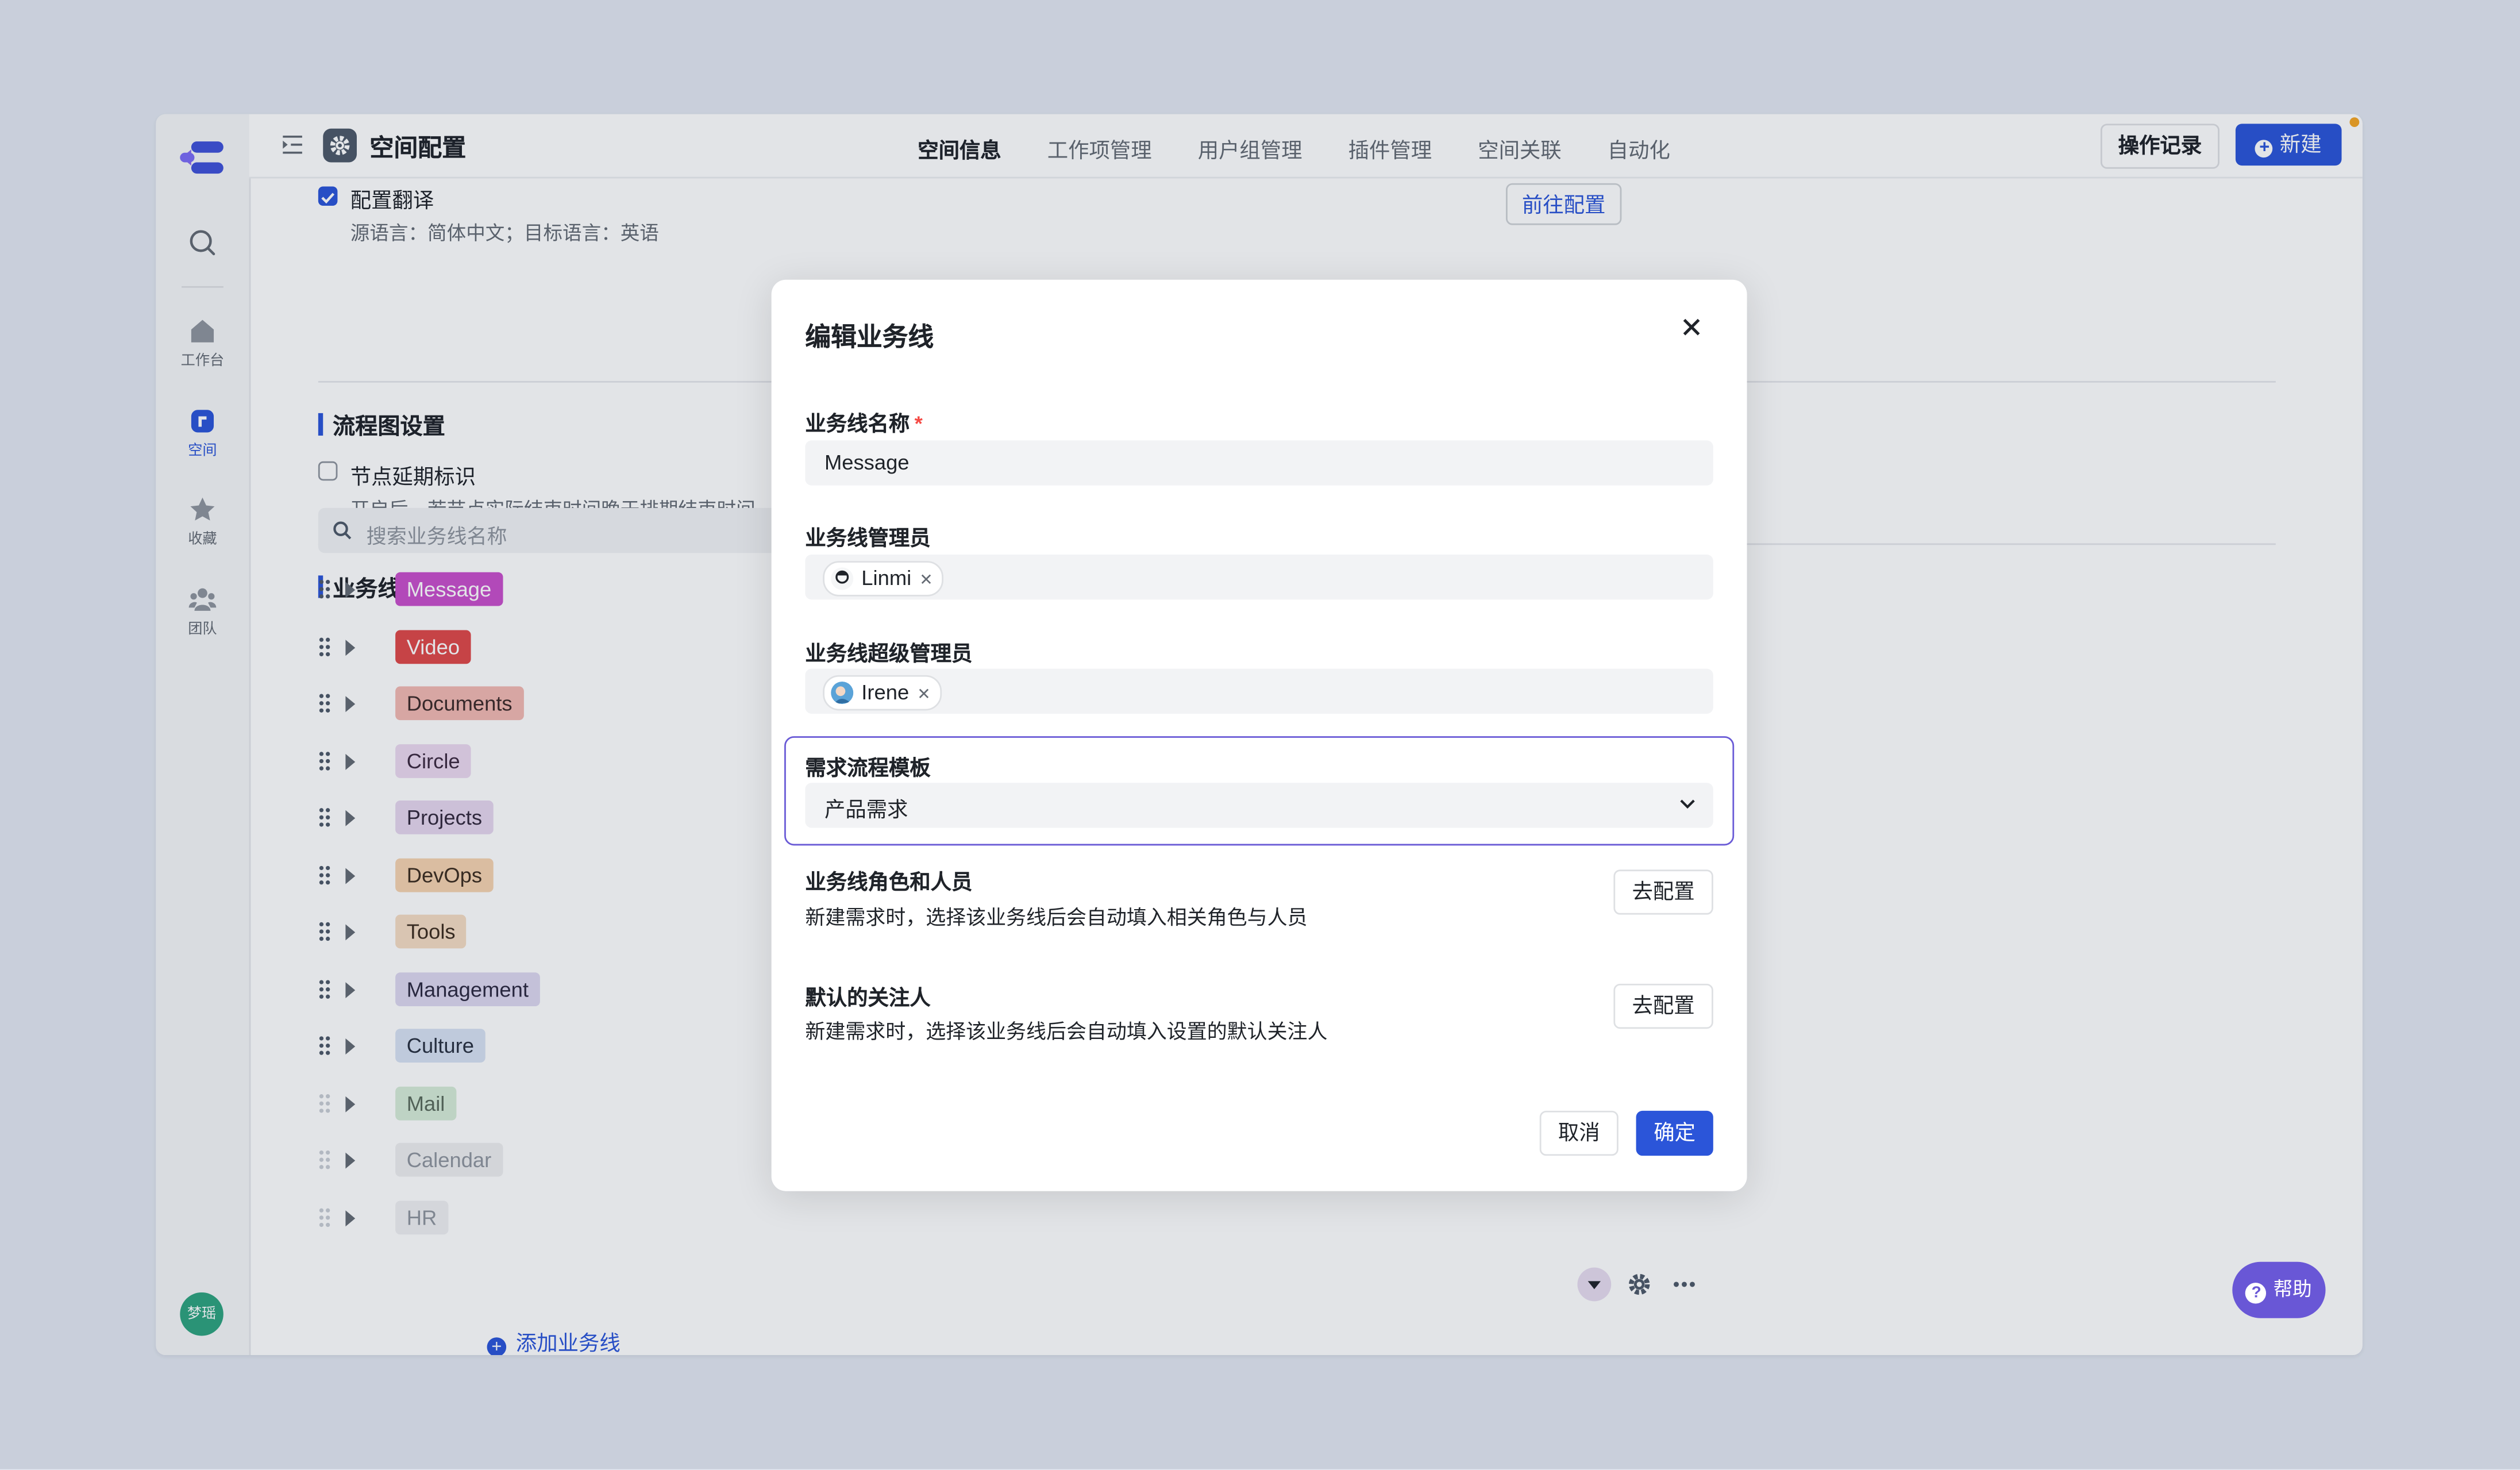 This screenshot has height=1470, width=2520. What do you see at coordinates (2293, 1288) in the screenshot?
I see `help-label: 帮助` at bounding box center [2293, 1288].